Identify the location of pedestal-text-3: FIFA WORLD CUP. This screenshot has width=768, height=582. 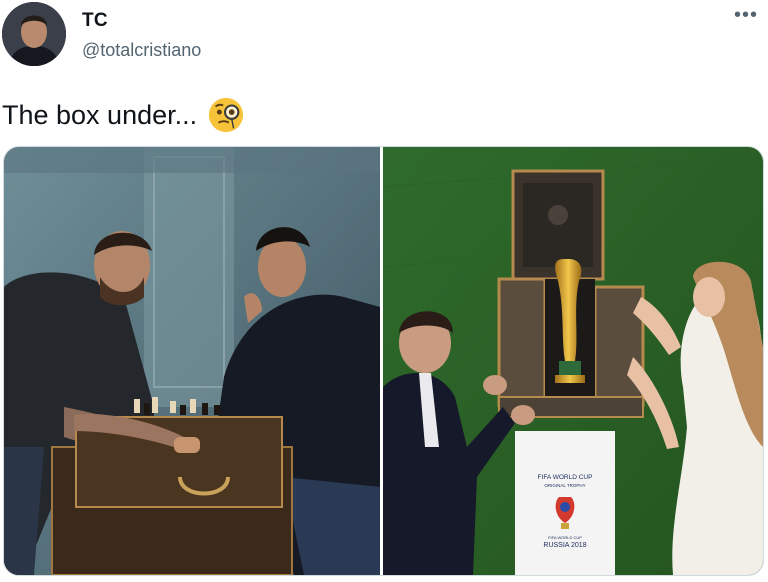
(565, 537).